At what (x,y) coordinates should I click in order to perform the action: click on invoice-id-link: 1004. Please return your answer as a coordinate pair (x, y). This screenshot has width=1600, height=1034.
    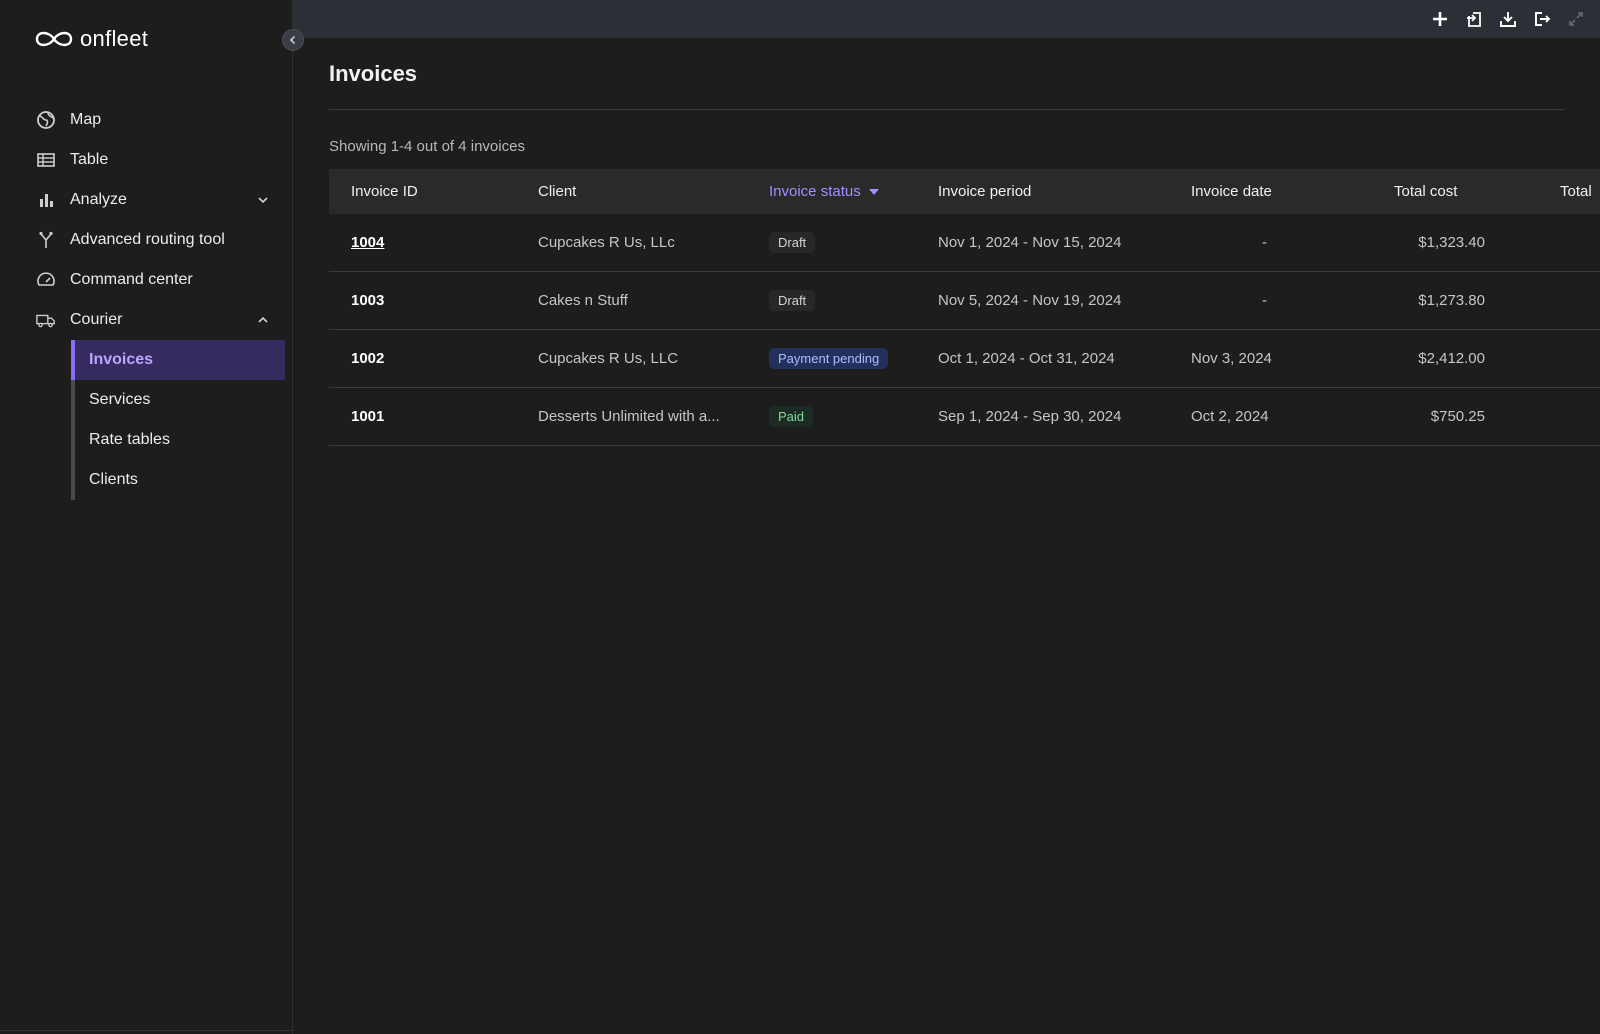
    Looking at the image, I should click on (367, 242).